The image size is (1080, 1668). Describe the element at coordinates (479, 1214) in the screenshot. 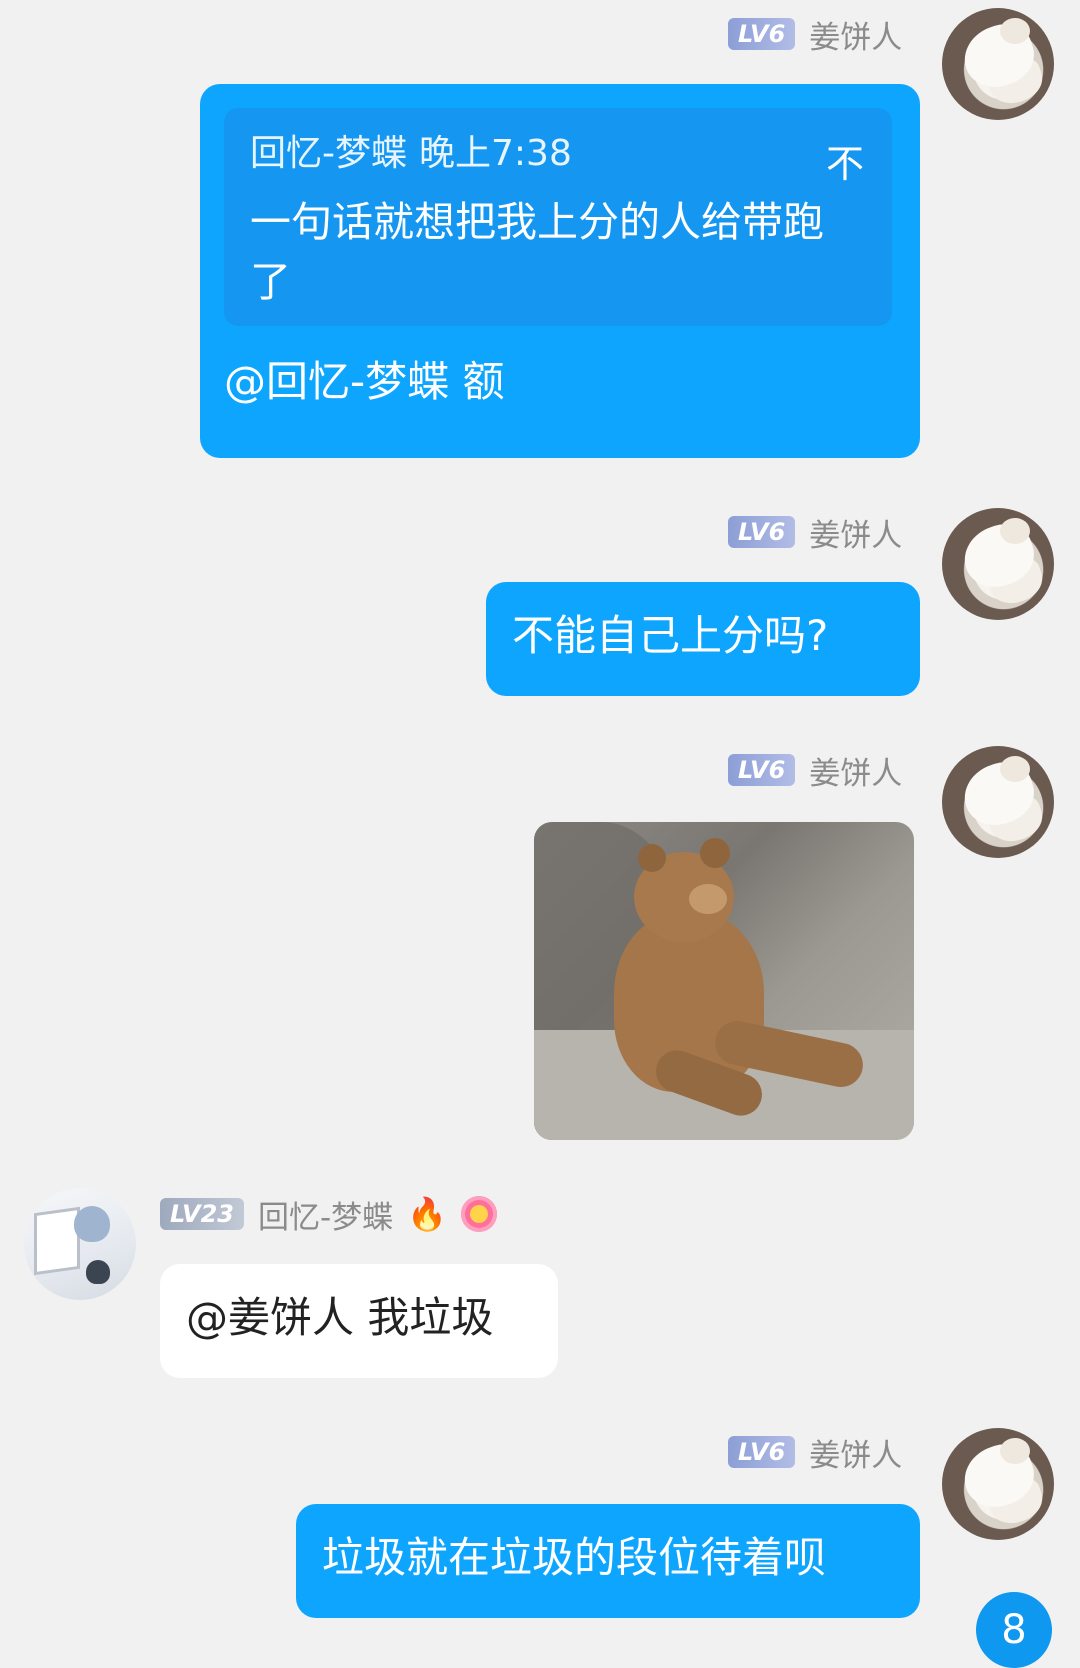

I see `flower-icon` at that location.